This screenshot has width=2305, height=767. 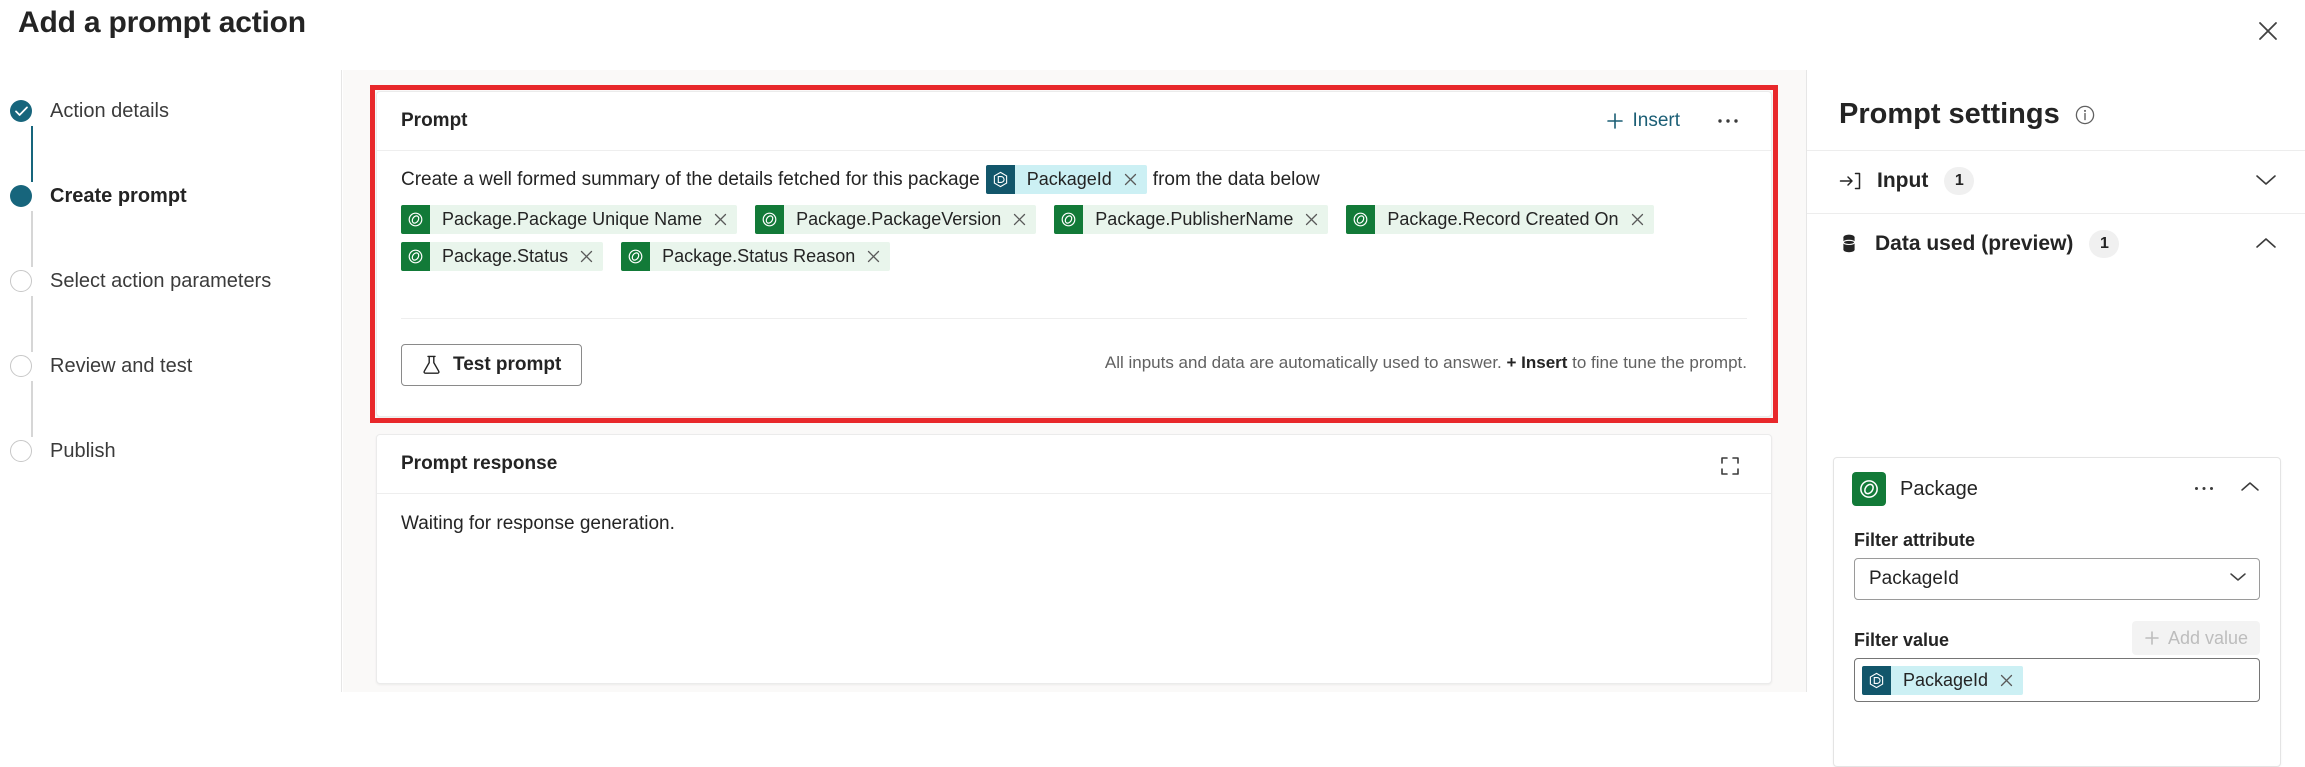 I want to click on data-source-collapse-button, so click(x=2250, y=489).